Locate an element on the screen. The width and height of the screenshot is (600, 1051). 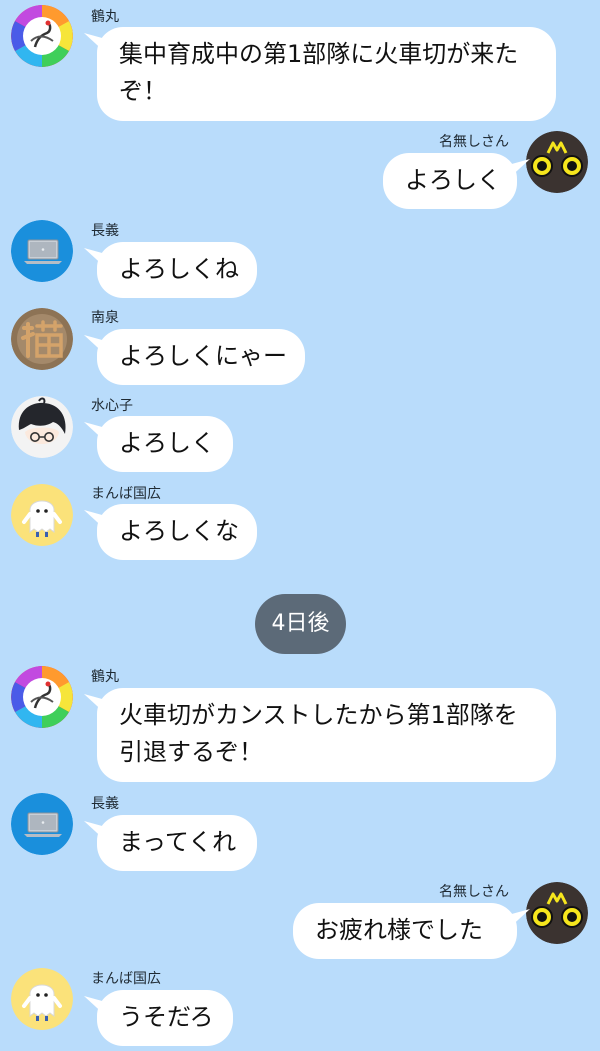
message-text-line: うそだろ is located at coordinates (166, 1017).